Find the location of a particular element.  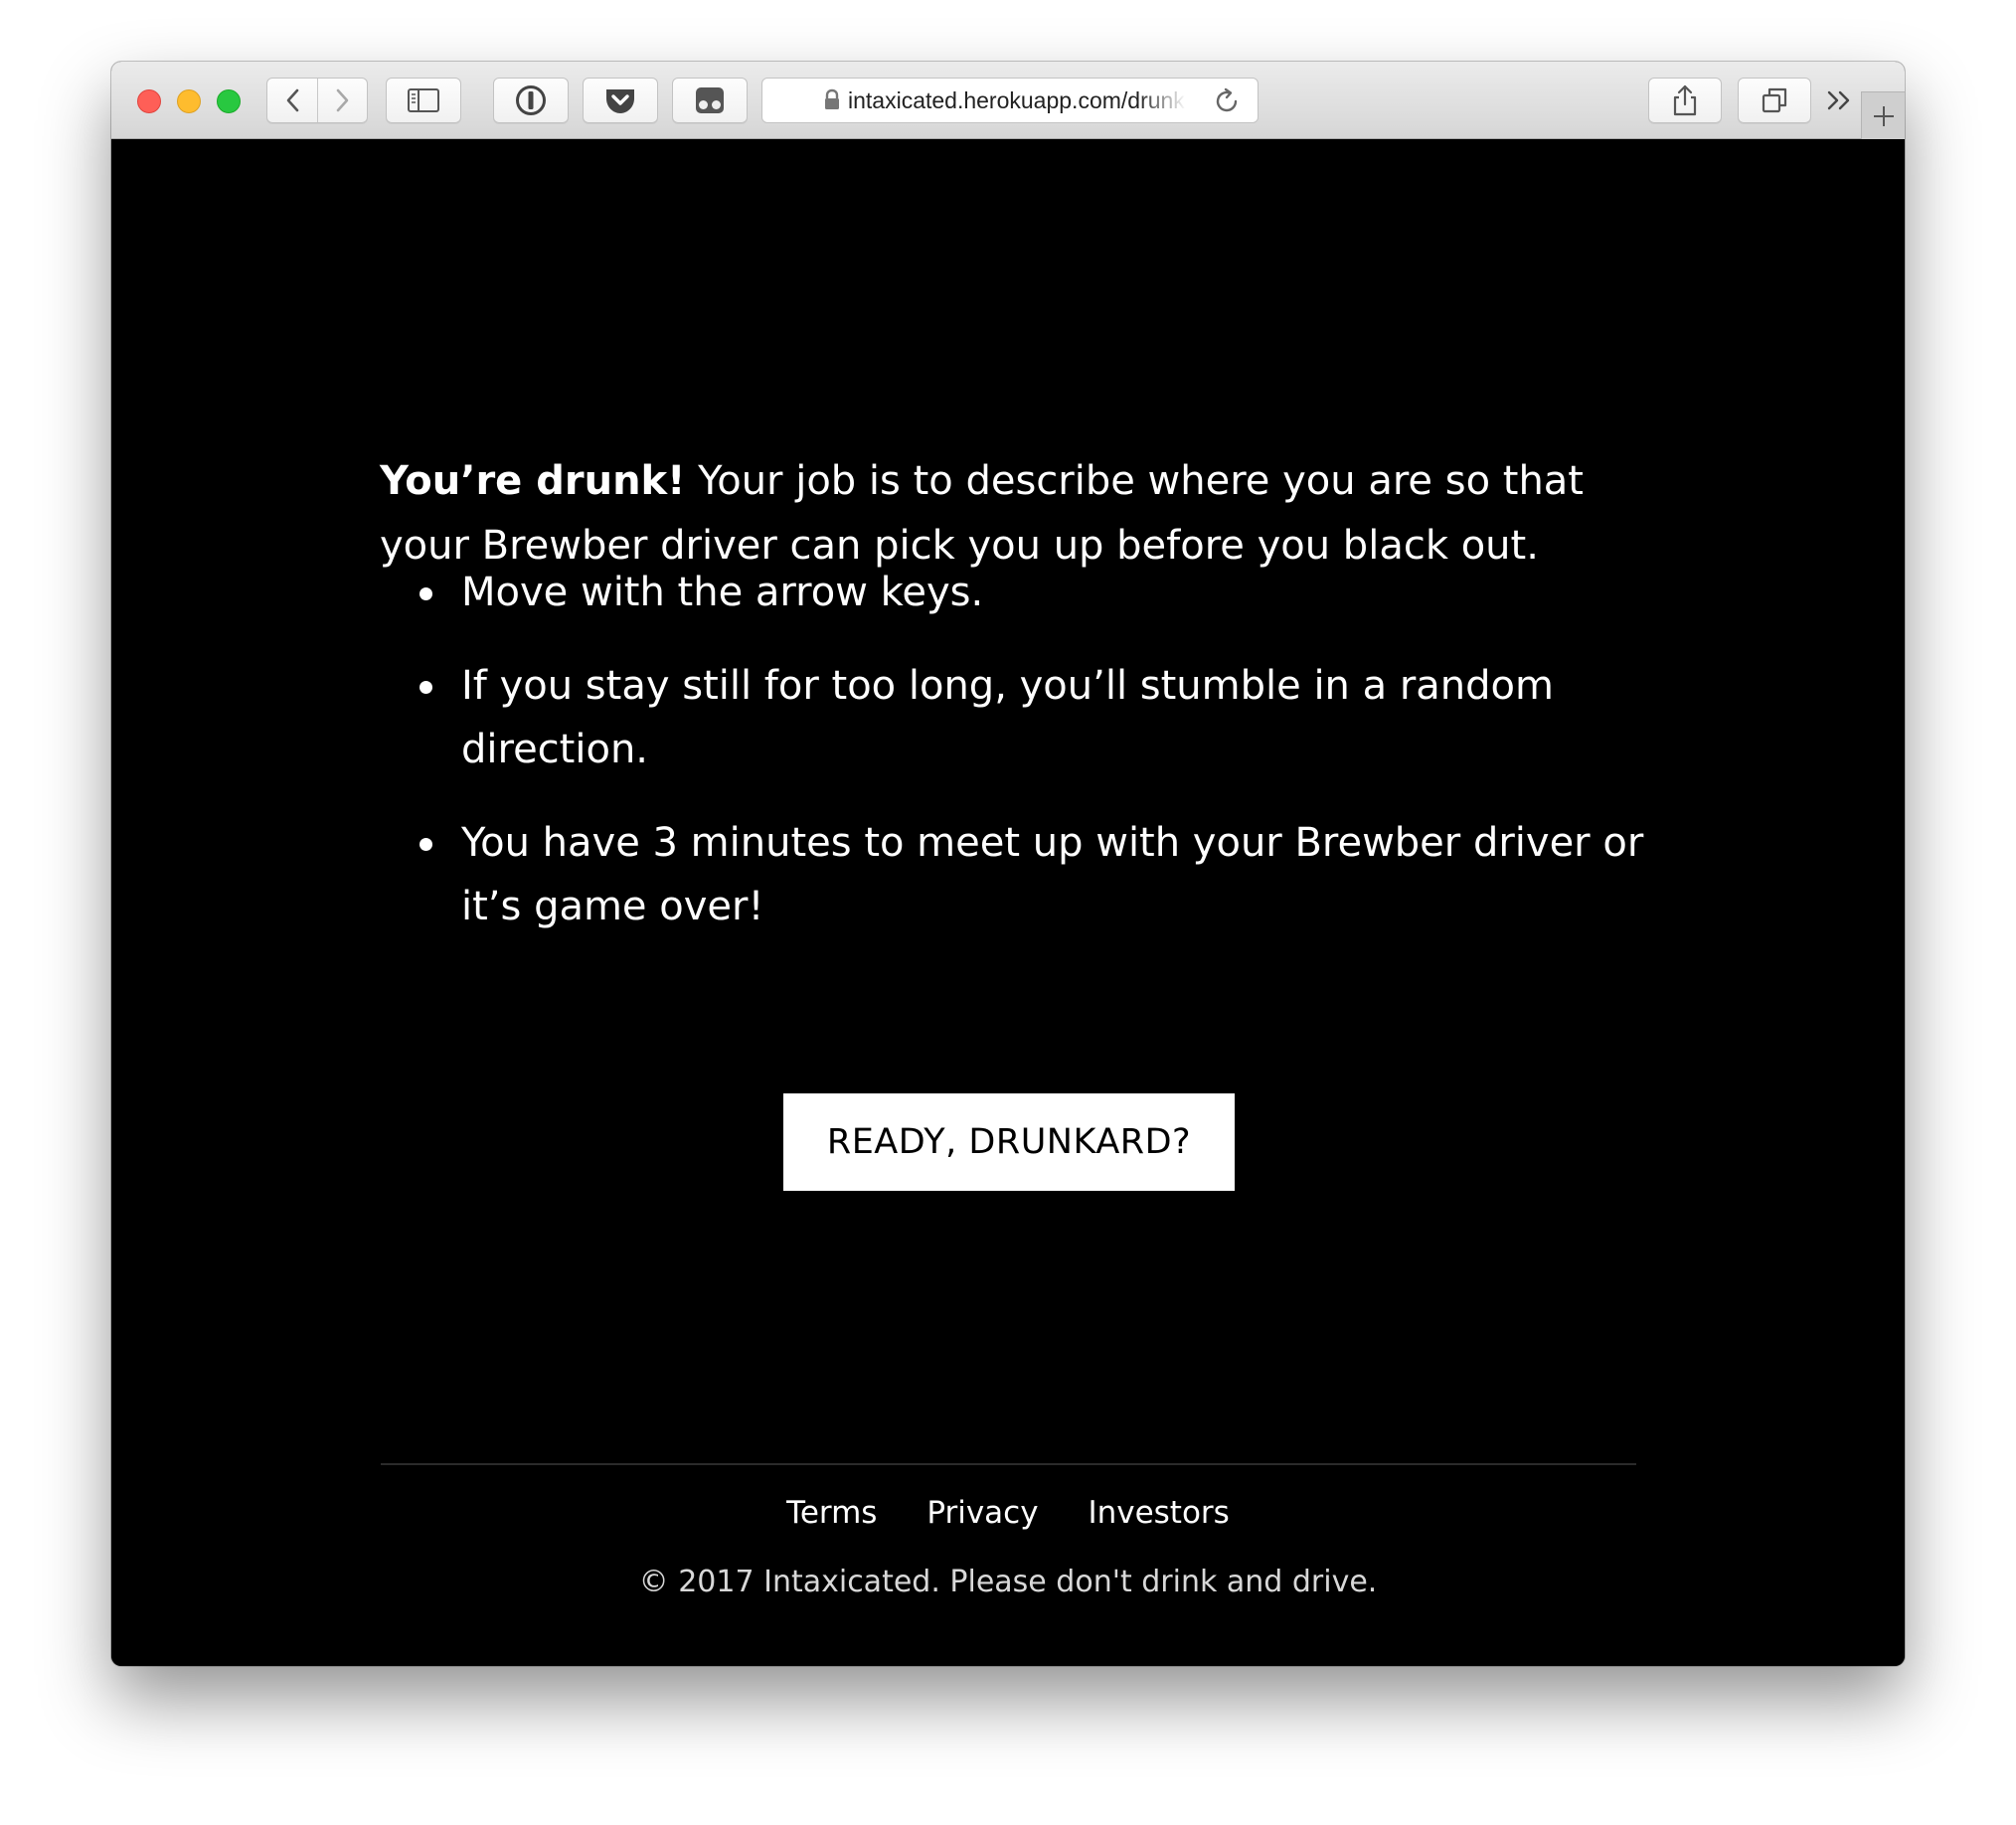

privacy-link: Privacy is located at coordinates (982, 1513).